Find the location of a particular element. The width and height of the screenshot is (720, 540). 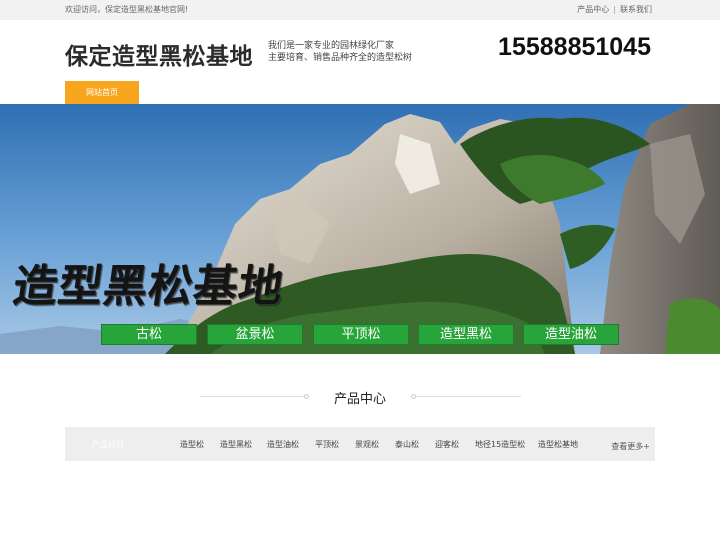

view-more-link: 查看更多+ is located at coordinates (630, 446).